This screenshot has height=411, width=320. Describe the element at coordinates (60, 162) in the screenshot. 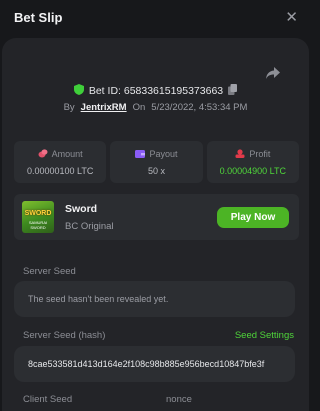

I see `stat-amount: Amount 0.00000100 LTC` at that location.